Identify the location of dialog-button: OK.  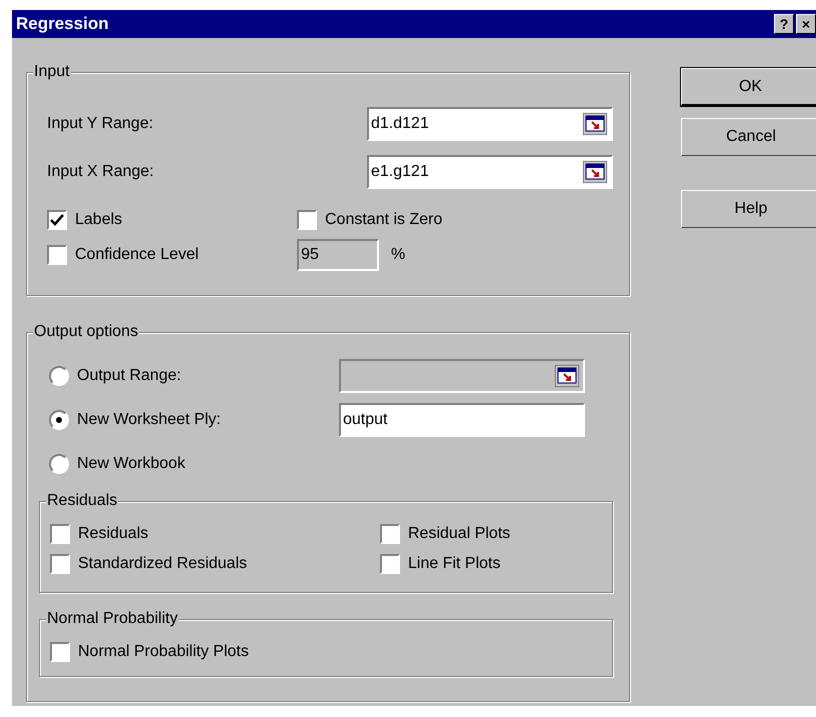
(748, 87).